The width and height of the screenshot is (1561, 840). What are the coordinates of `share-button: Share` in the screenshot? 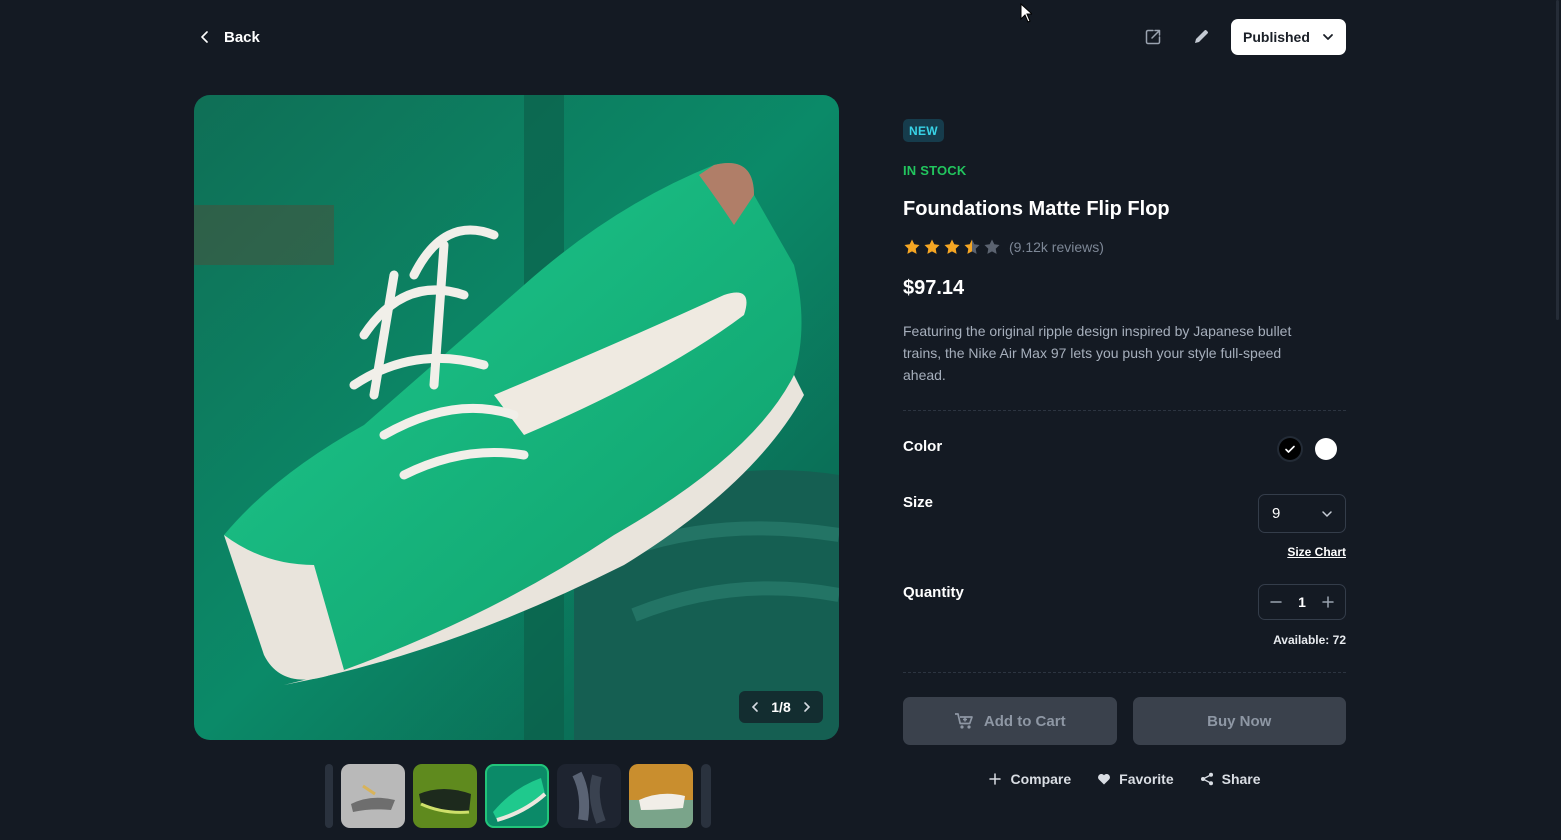 It's located at (1230, 779).